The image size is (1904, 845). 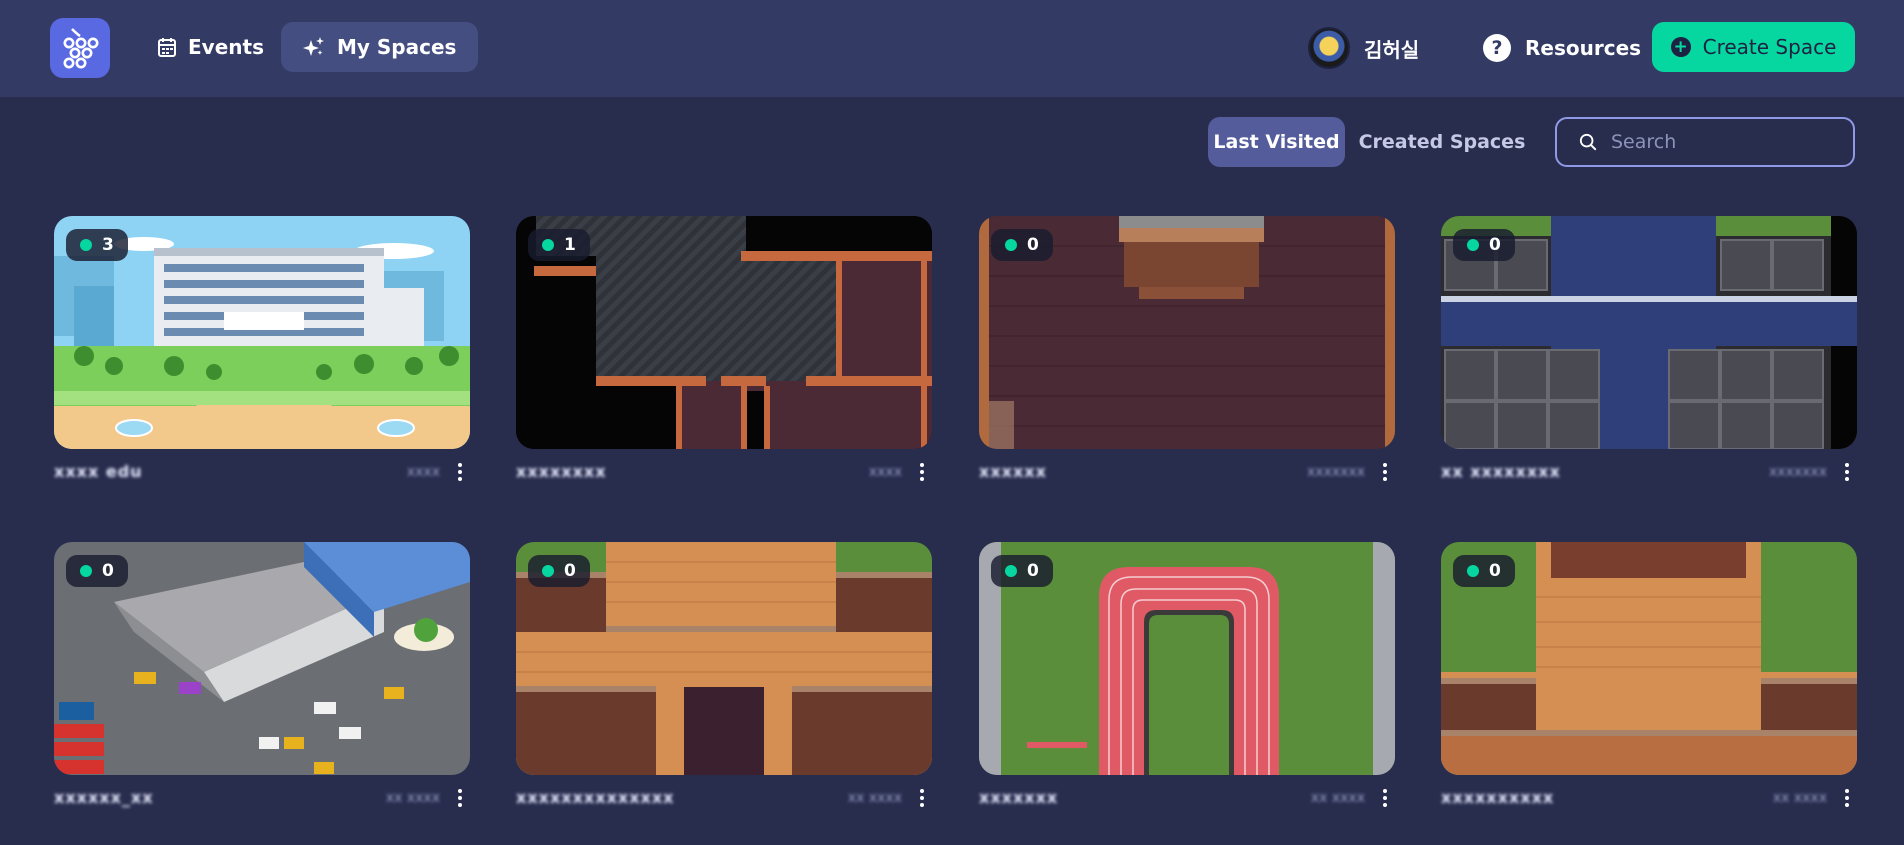 I want to click on space-card: 0 xxxxxxxxxx xx xxxx, so click(x=1649, y=679).